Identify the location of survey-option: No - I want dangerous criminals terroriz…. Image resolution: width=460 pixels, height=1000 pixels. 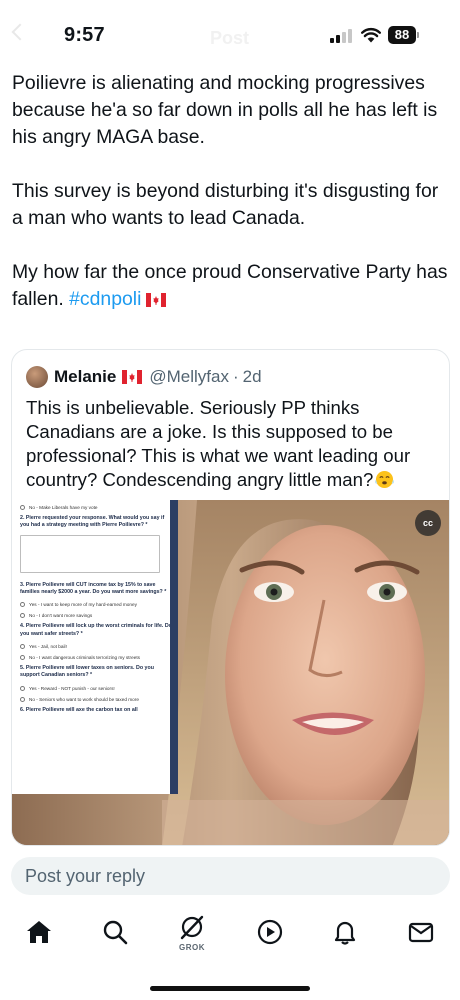
(96, 657).